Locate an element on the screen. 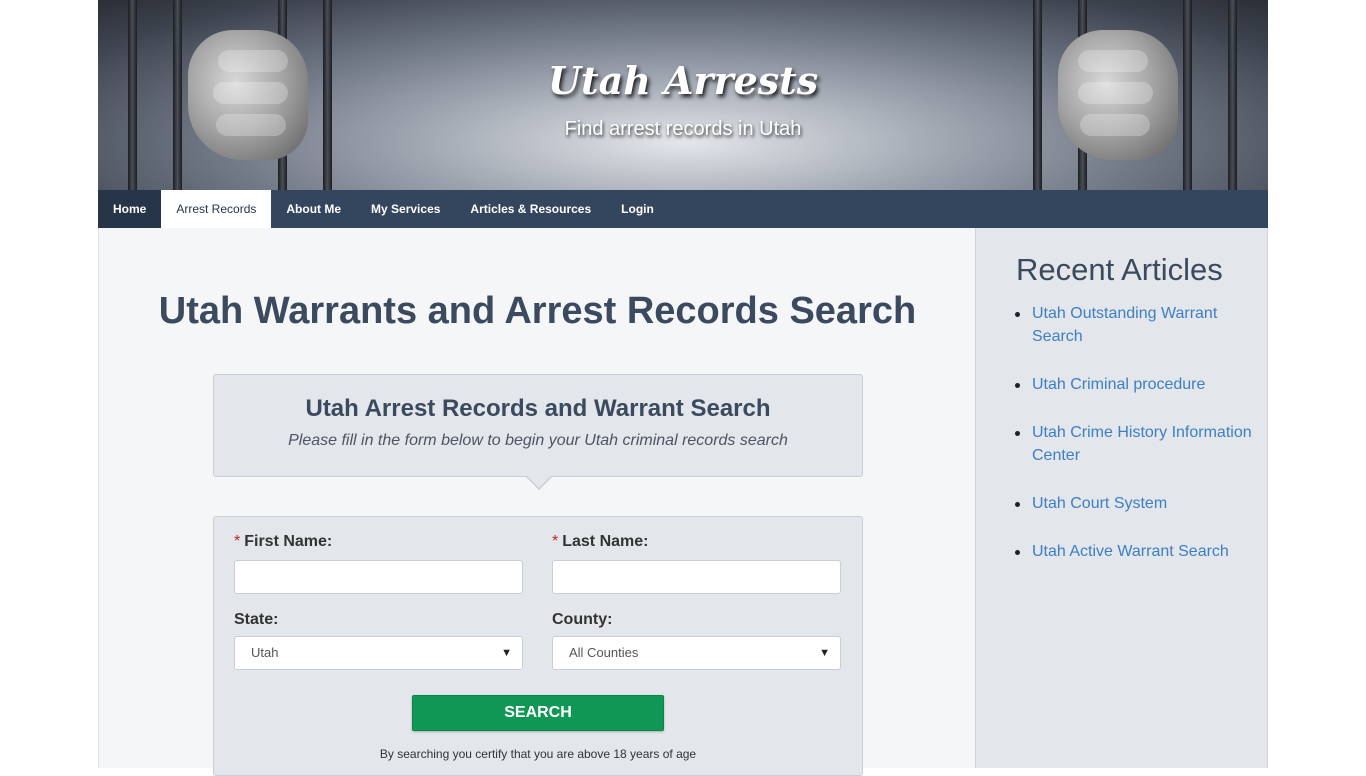  site-title: Utah Arrests is located at coordinates (683, 80).